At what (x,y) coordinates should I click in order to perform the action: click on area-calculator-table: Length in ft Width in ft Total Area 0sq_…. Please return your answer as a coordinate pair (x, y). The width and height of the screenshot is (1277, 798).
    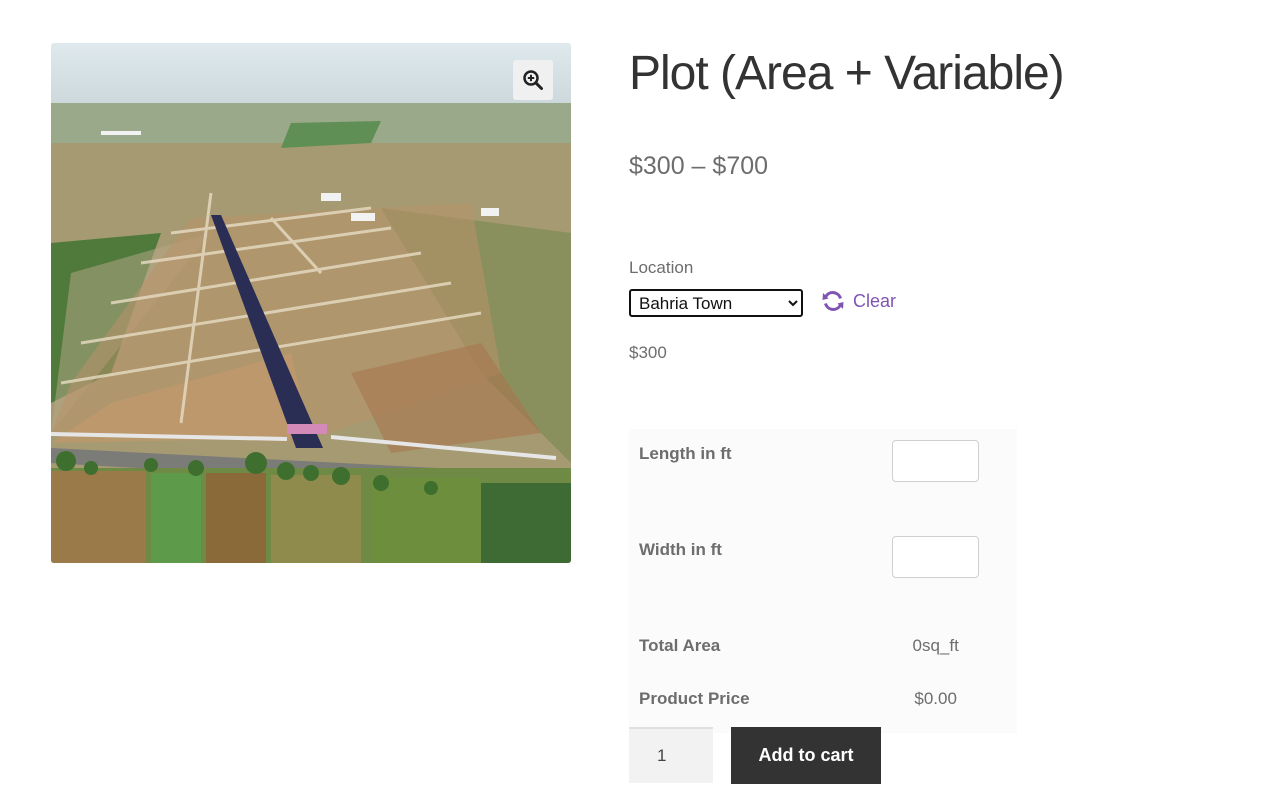
    Looking at the image, I should click on (823, 581).